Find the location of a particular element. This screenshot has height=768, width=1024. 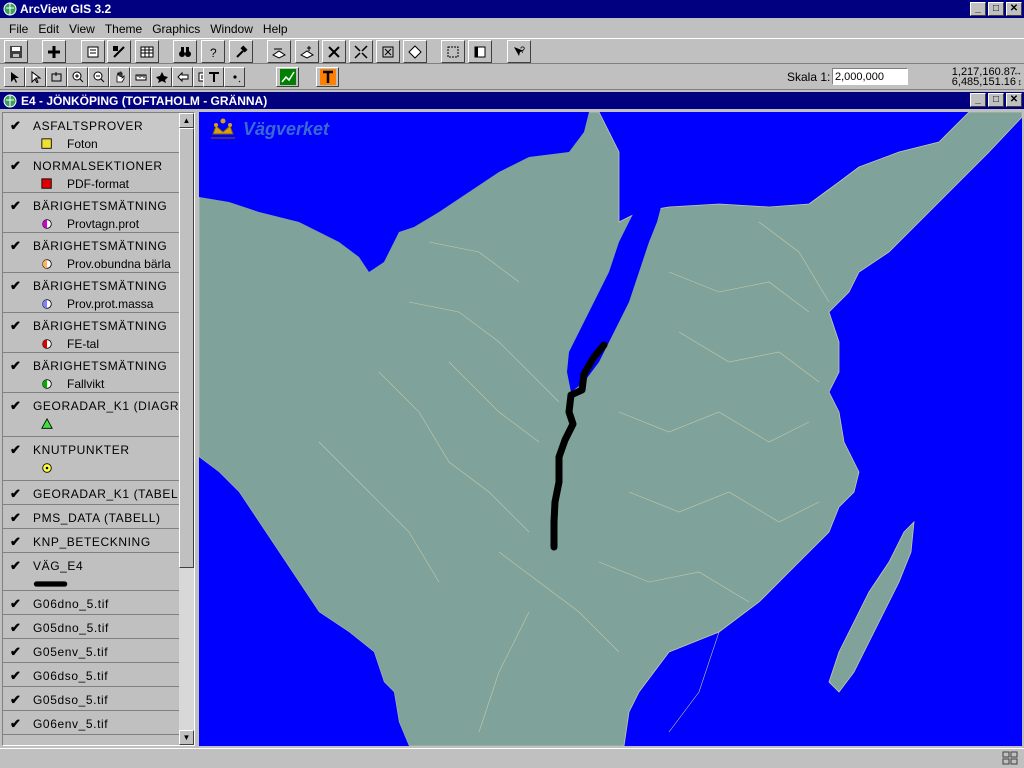

zoom-out-tool is located at coordinates (98, 77).